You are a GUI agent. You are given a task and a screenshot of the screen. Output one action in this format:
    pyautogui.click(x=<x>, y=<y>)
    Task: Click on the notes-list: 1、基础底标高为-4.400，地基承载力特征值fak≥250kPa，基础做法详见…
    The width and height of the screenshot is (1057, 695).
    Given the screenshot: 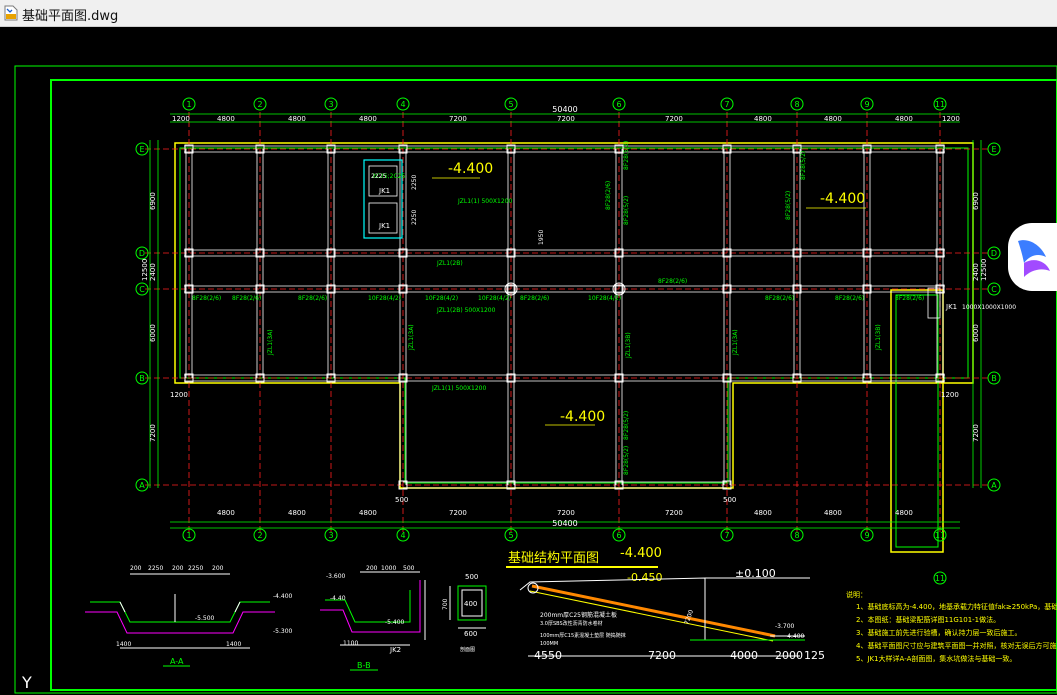 What is the action you would take?
    pyautogui.click(x=956, y=632)
    